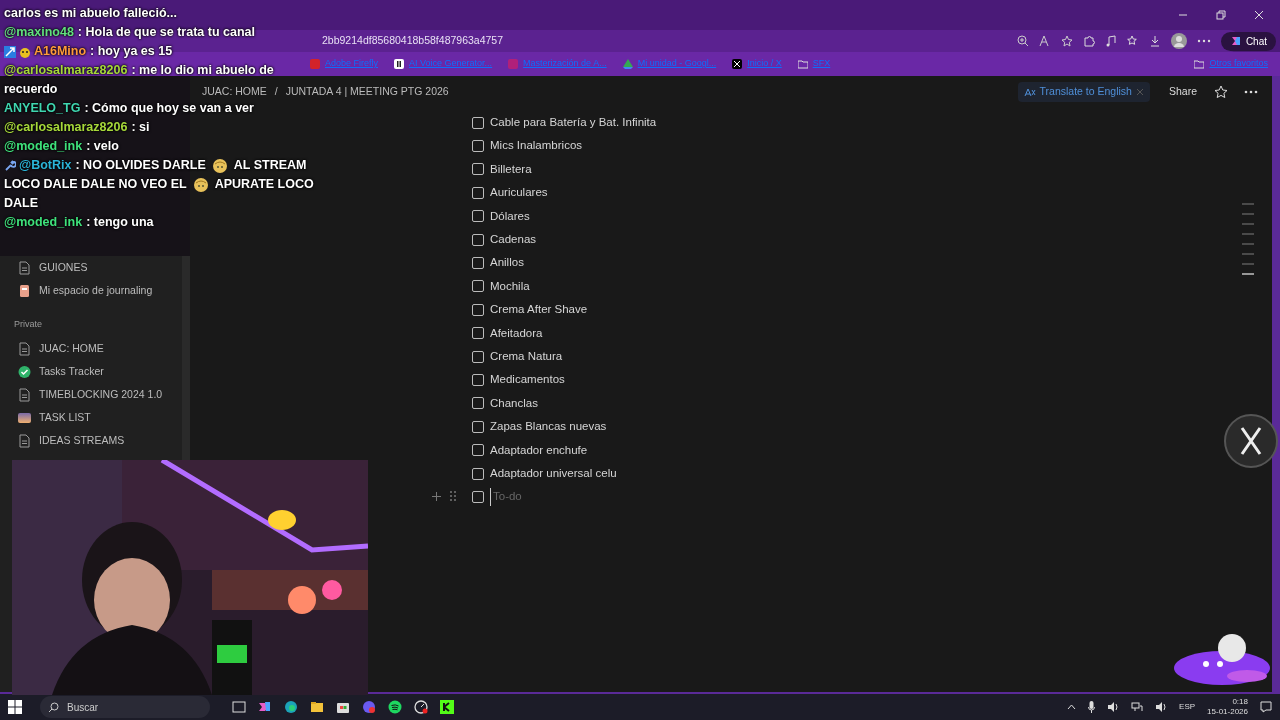 Image resolution: width=1280 pixels, height=720 pixels. What do you see at coordinates (91, 267) in the screenshot?
I see `sidebar-item: GUIONES` at bounding box center [91, 267].